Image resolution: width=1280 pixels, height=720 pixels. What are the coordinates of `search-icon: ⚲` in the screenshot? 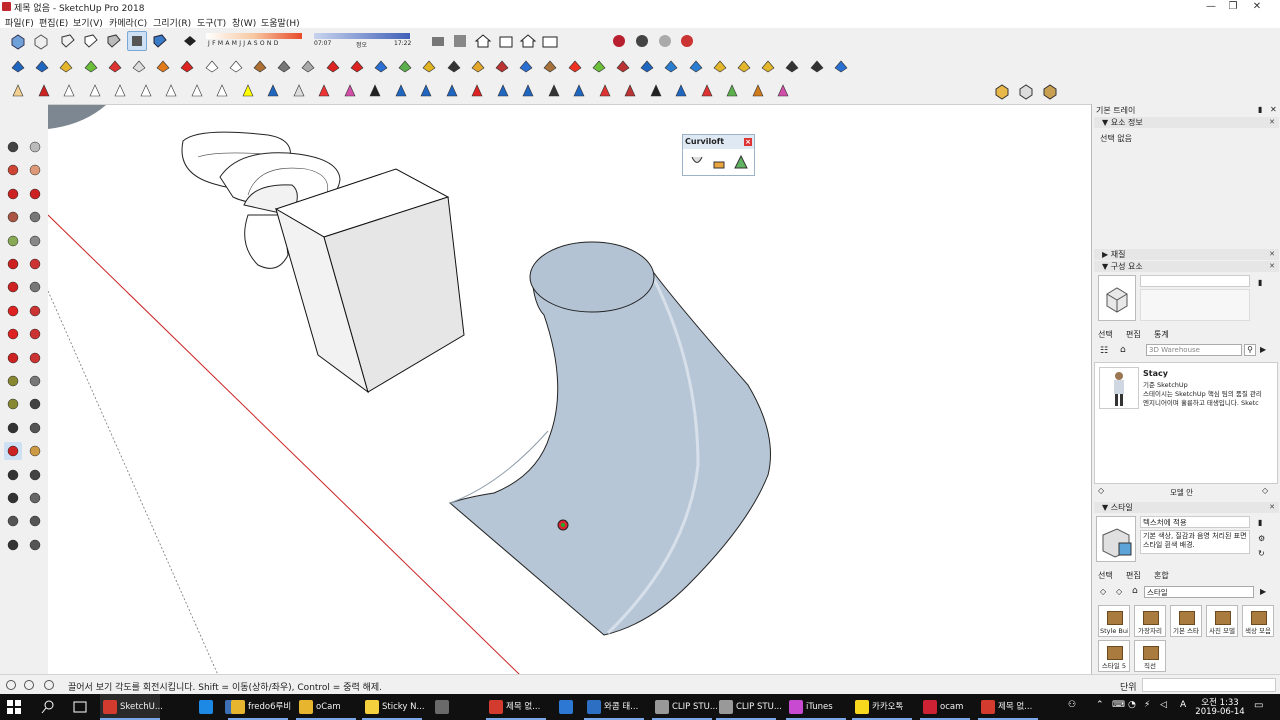 It's located at (1250, 350).